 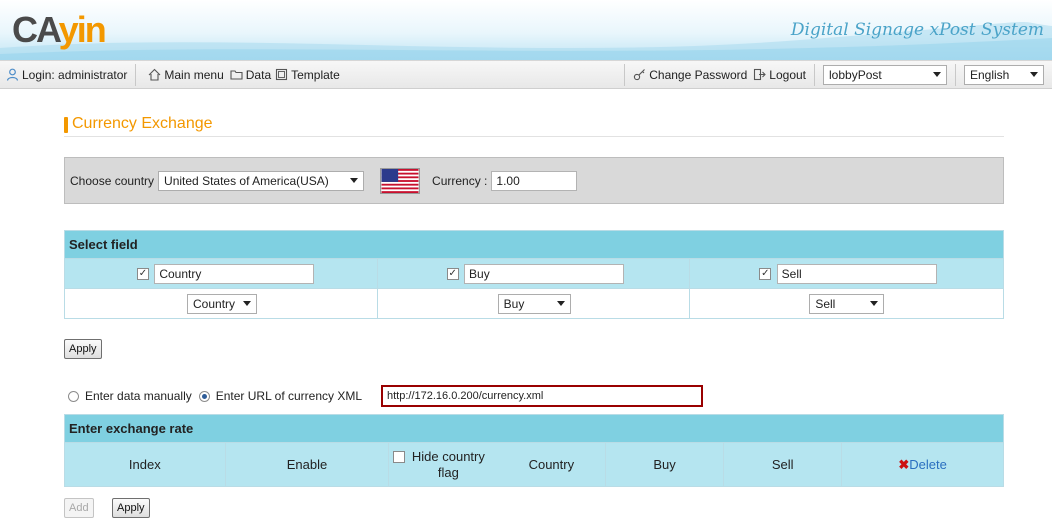 I want to click on url-xml-radio, so click(x=204, y=396).